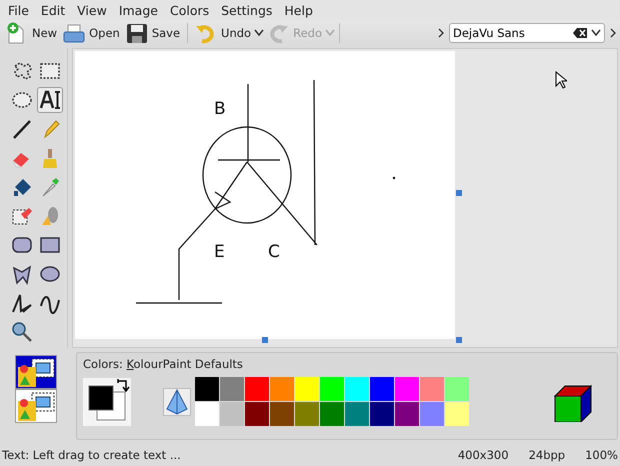 The width and height of the screenshot is (620, 466). Describe the element at coordinates (246, 10) in the screenshot. I see `menu-item: Settings` at that location.